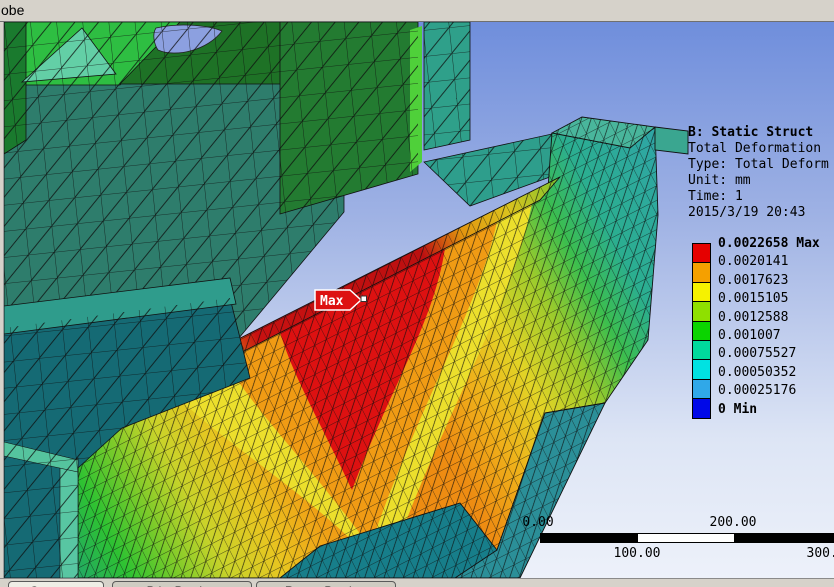  I want to click on legend-value: 0.00075527, so click(757, 354).